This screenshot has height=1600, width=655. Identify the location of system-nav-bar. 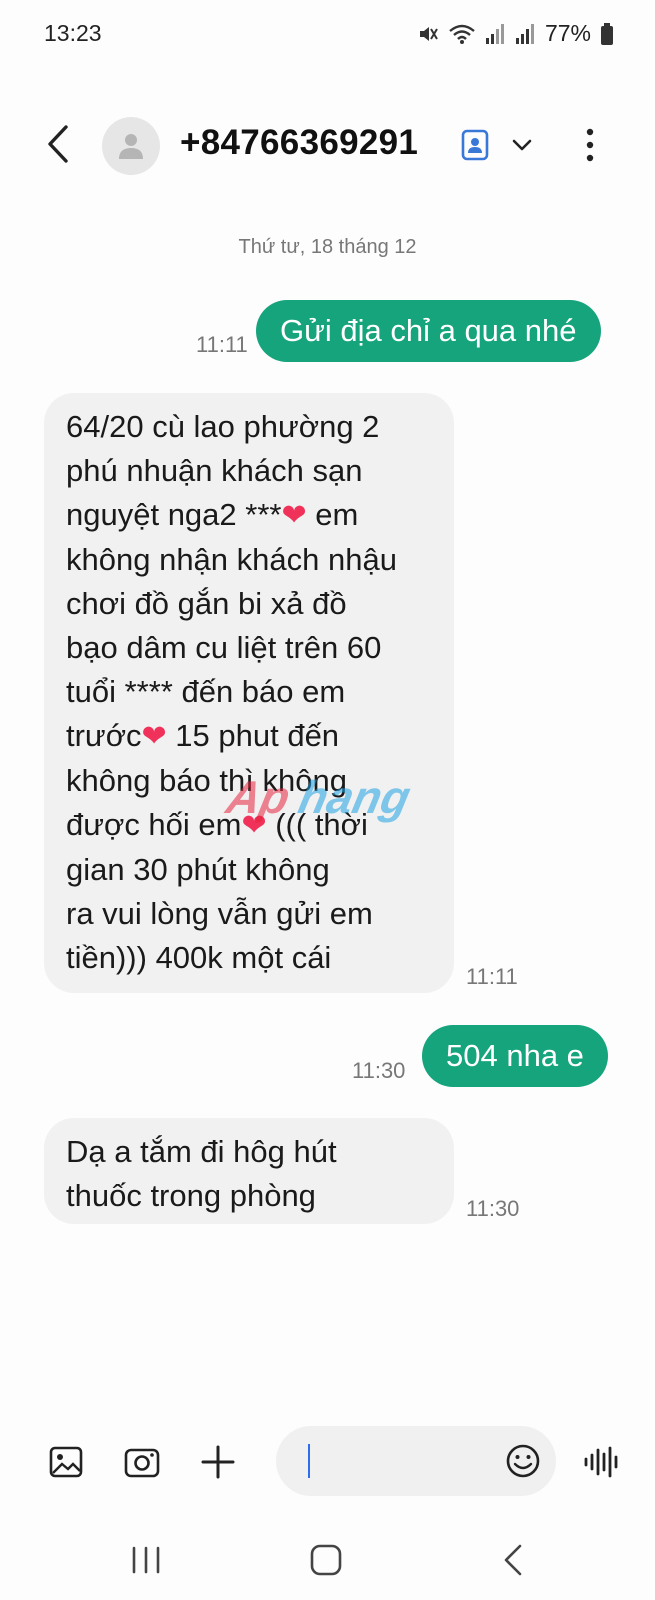
(327, 1560).